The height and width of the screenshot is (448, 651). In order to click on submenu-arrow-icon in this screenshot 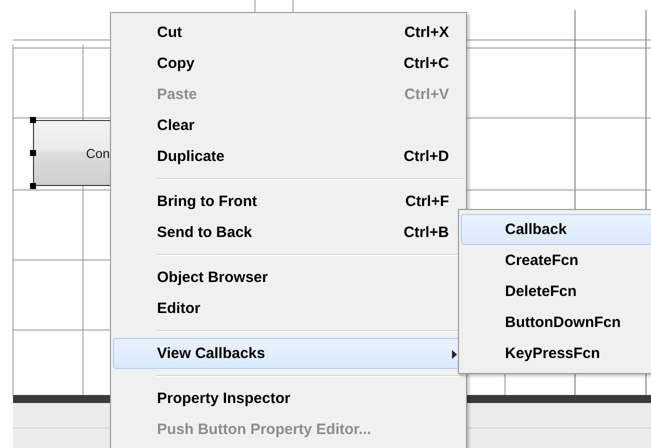, I will do `click(454, 354)`.